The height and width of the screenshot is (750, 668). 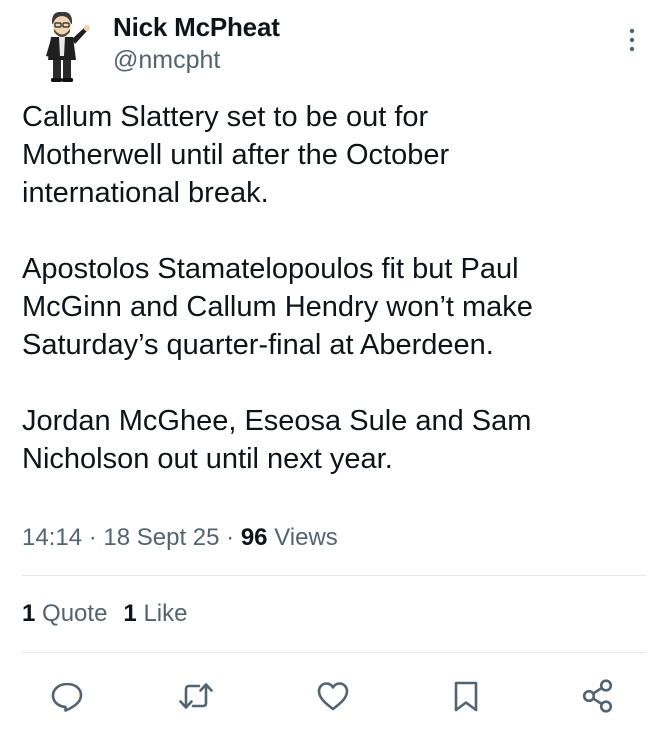 I want to click on author-handle: @nmcpht, so click(x=166, y=60).